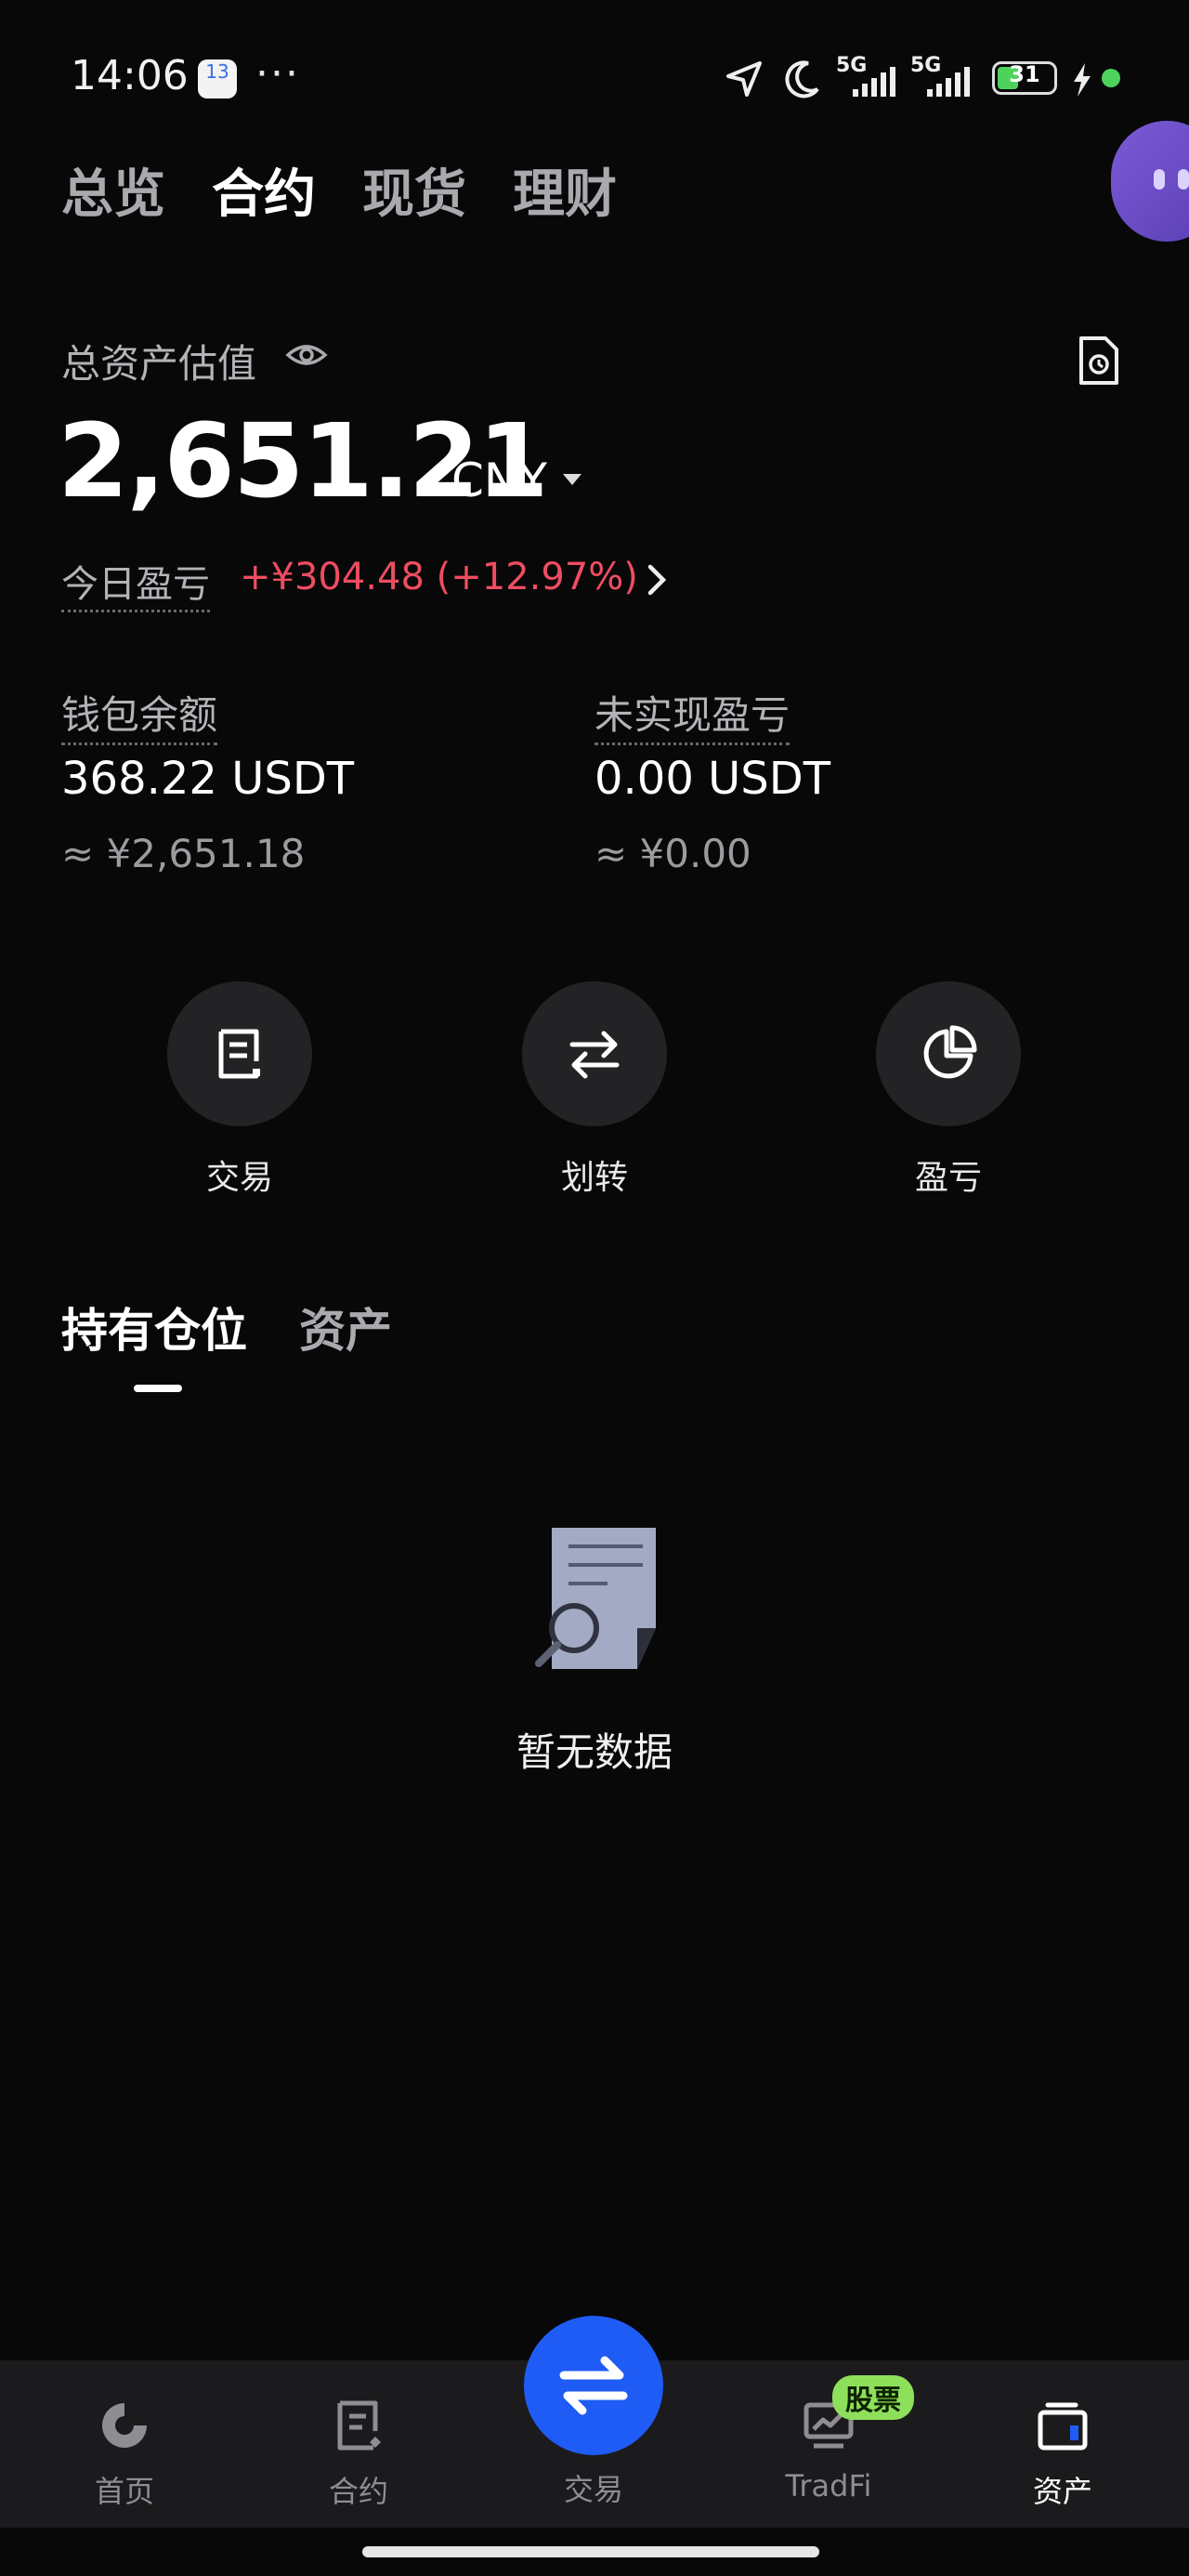 This screenshot has width=1189, height=2576. I want to click on status-bar: 14:06 13 ··· 5G 5G 31, so click(594, 79).